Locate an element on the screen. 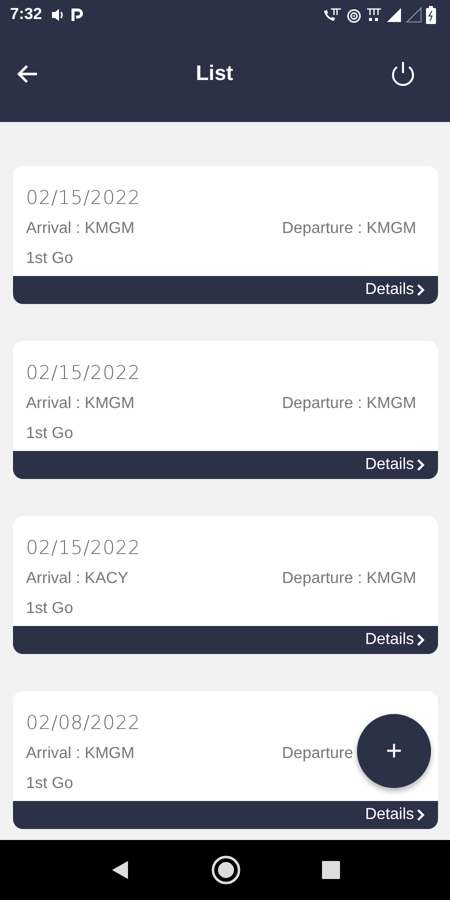 Image resolution: width=450 pixels, height=900 pixels. home-icon is located at coordinates (226, 870).